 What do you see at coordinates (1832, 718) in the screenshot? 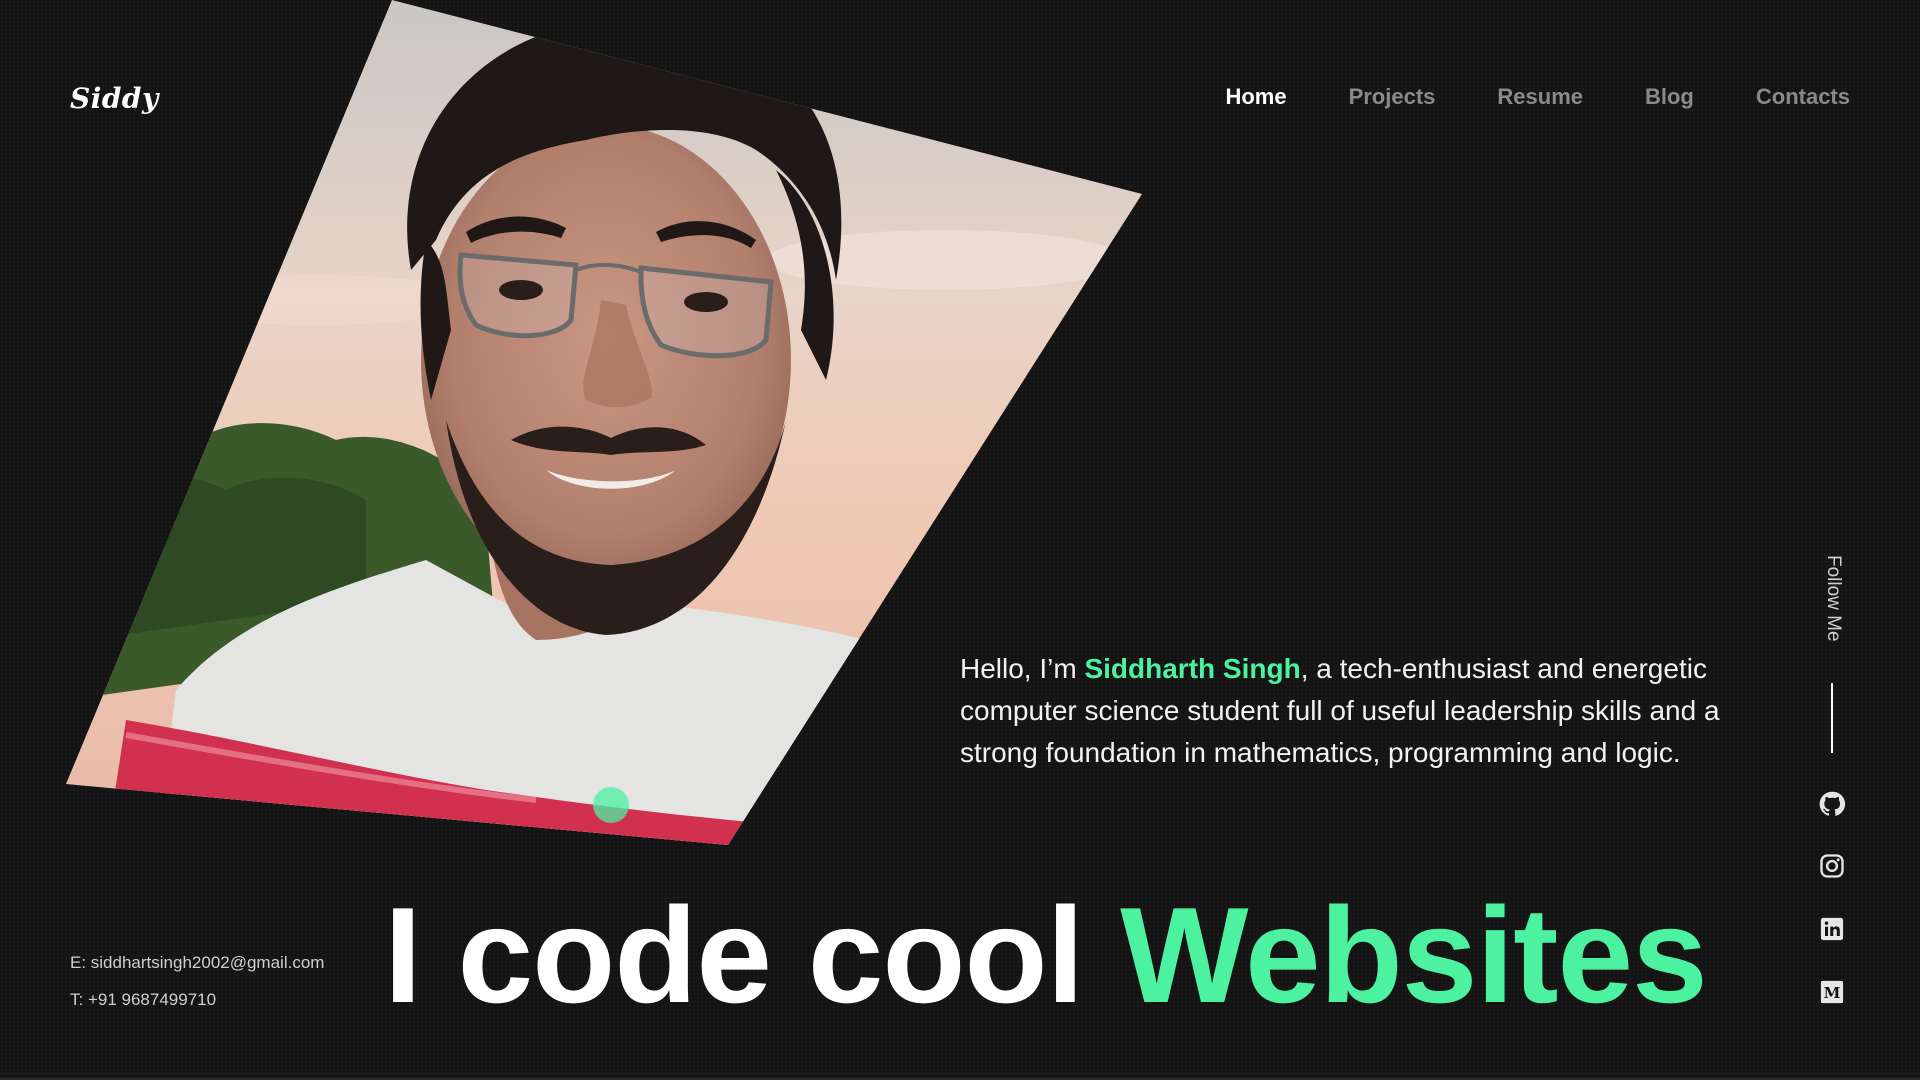
I see `follow-divider` at bounding box center [1832, 718].